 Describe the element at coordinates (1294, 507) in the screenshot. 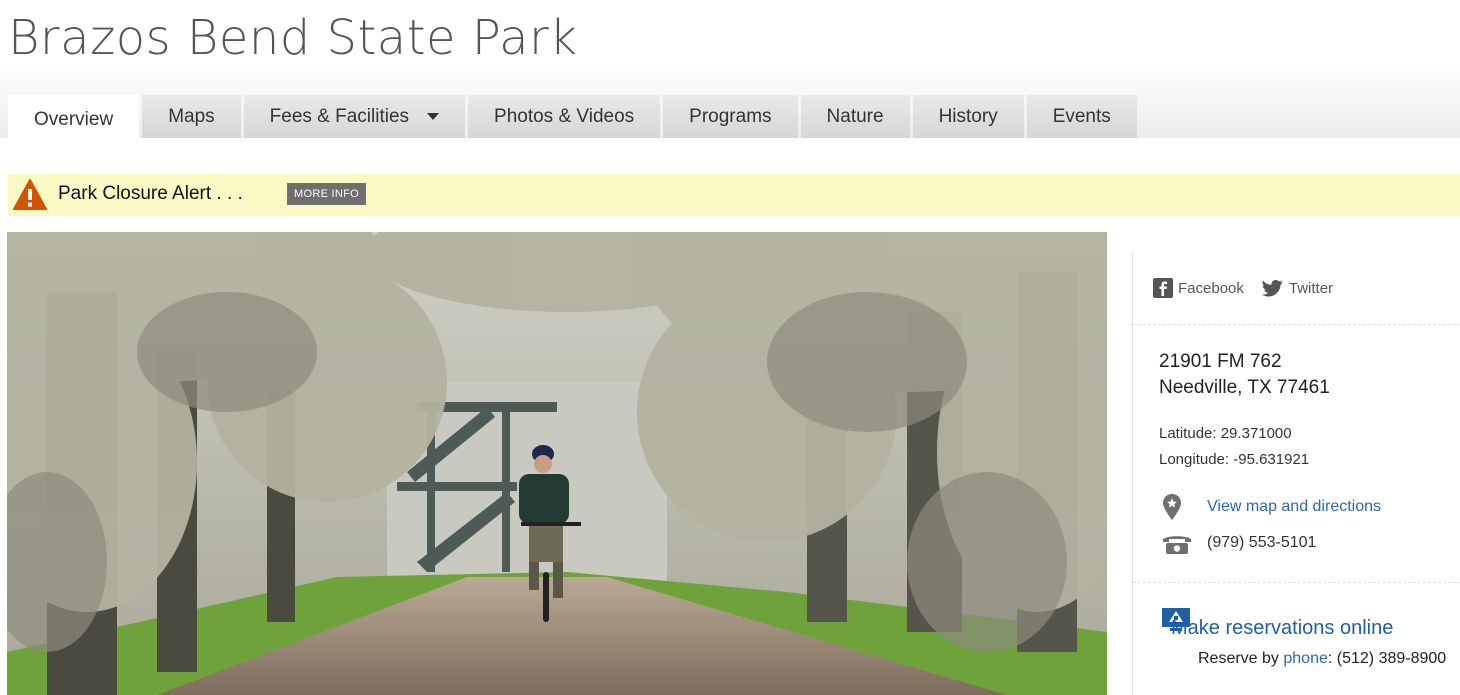

I see `view-map-directions-link: View map and directions` at that location.